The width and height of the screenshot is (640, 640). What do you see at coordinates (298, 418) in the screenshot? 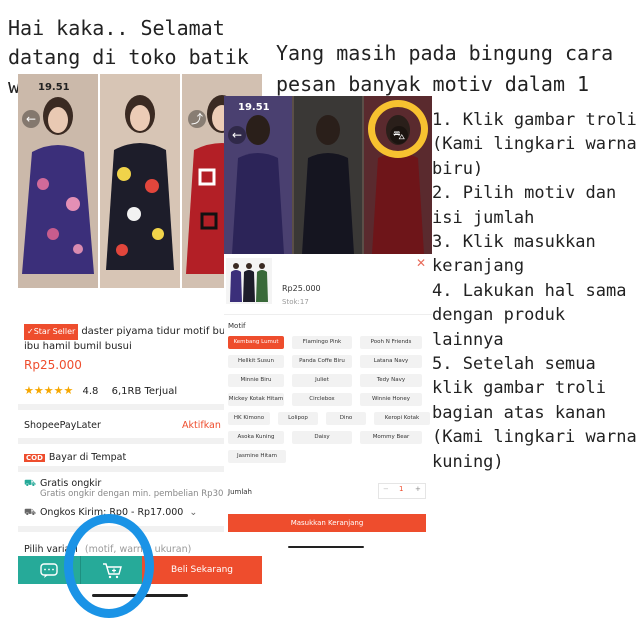
I see `motif-option: Lolipop` at bounding box center [298, 418].